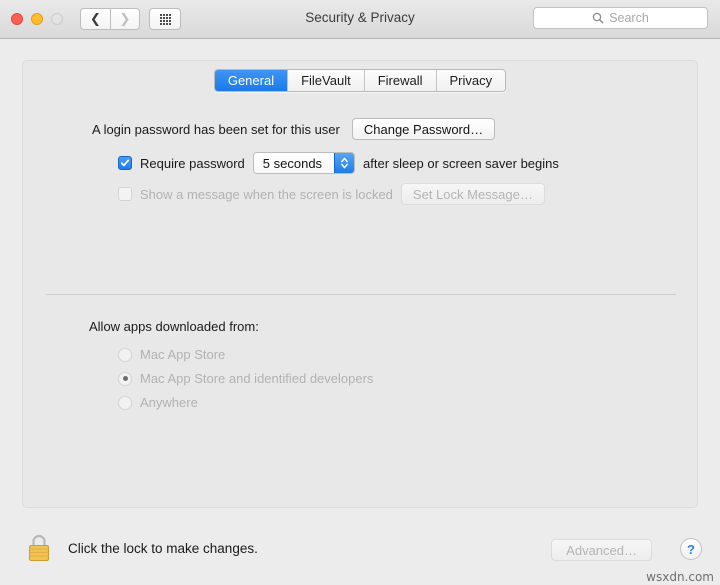 The height and width of the screenshot is (585, 720). I want to click on radio-selected-dot, so click(125, 378).